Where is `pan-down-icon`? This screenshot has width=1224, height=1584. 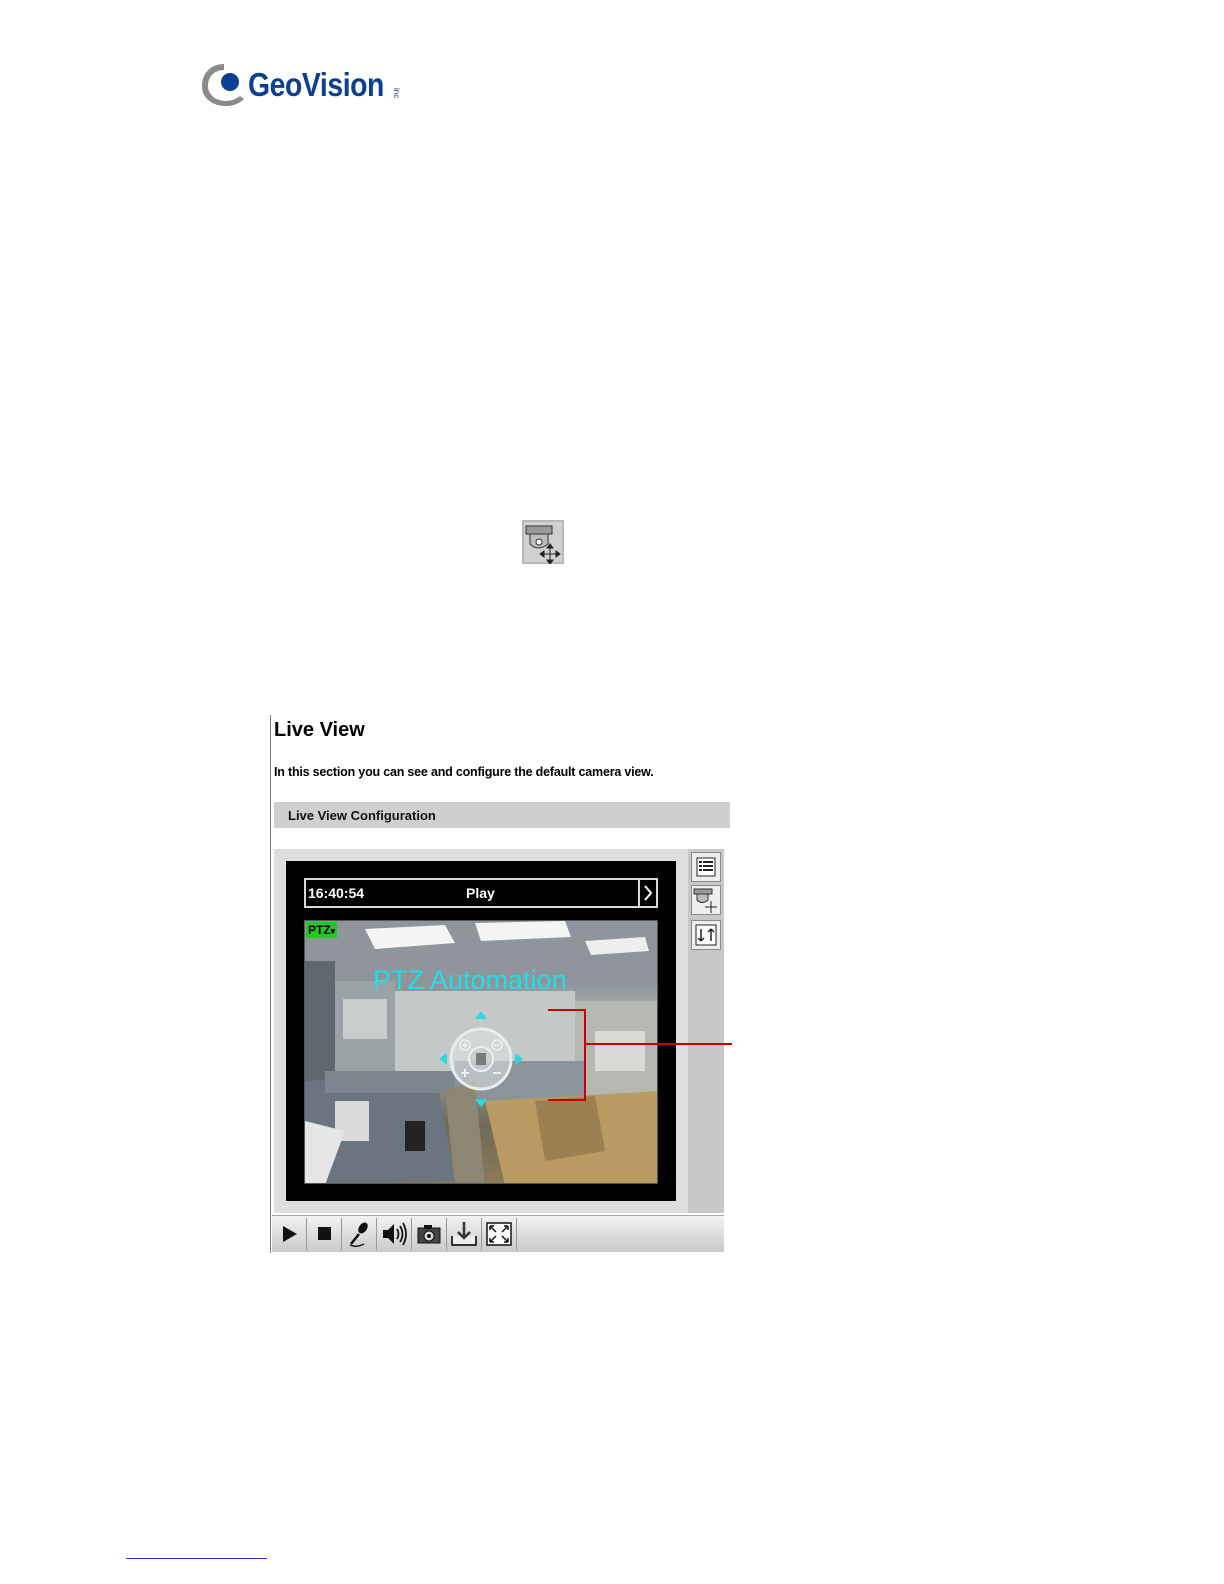 pan-down-icon is located at coordinates (481, 1103).